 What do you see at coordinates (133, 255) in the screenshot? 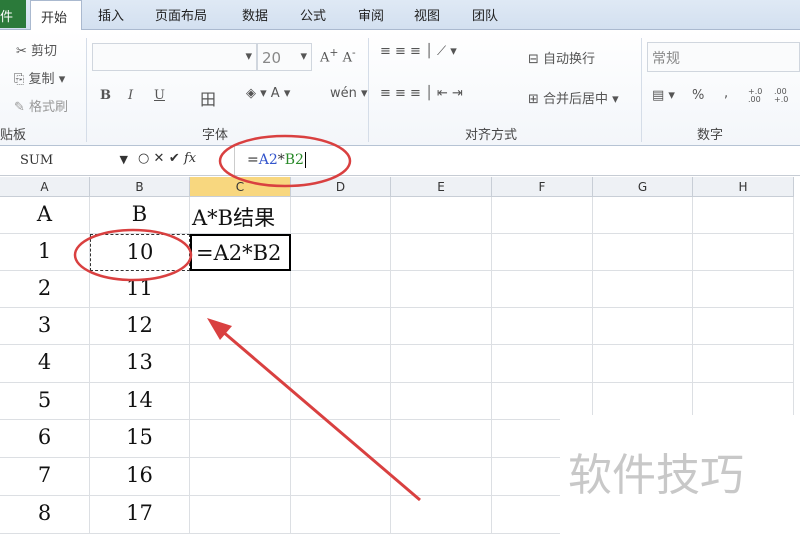
I see `cell-circle` at bounding box center [133, 255].